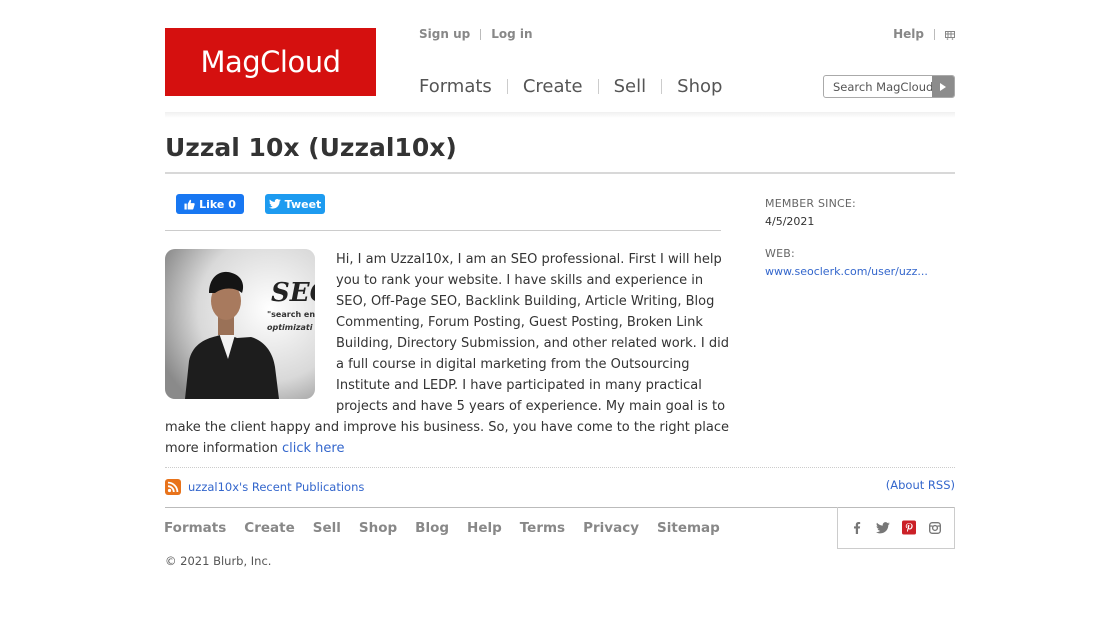 The height and width of the screenshot is (619, 1107). I want to click on footer-privacy: Privacy, so click(611, 528).